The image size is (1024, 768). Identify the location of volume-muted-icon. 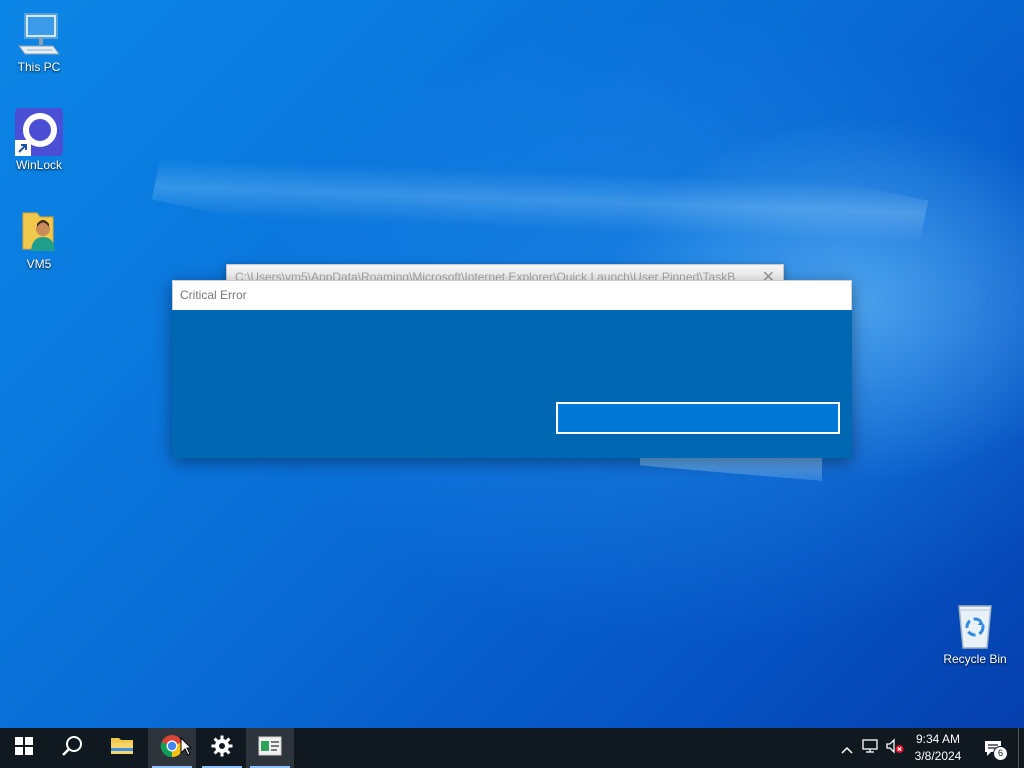
(895, 748).